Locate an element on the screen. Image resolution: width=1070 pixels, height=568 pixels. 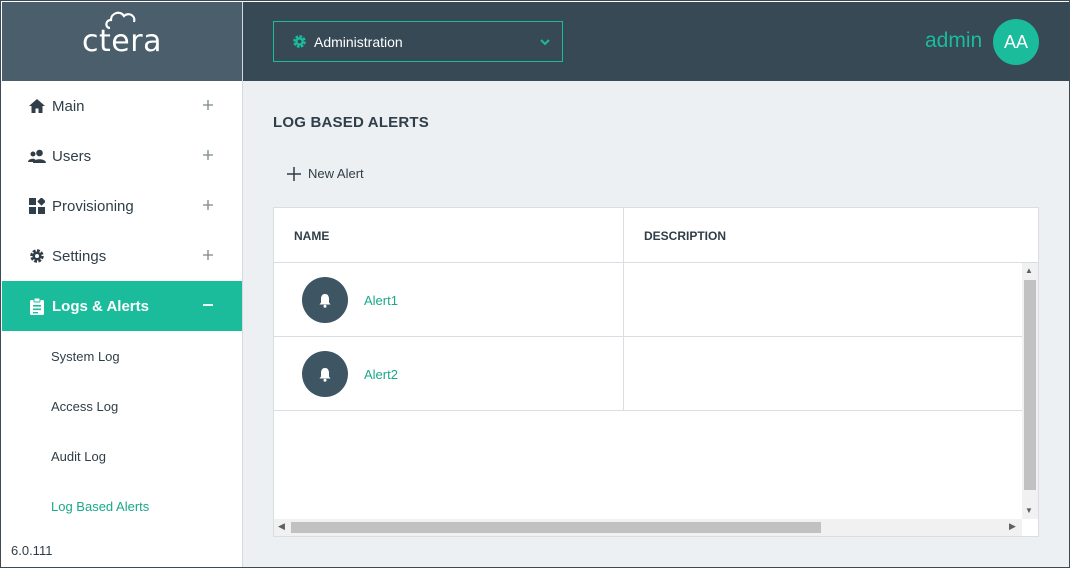
table-header: NAME DESCRIPTION is located at coordinates (656, 235).